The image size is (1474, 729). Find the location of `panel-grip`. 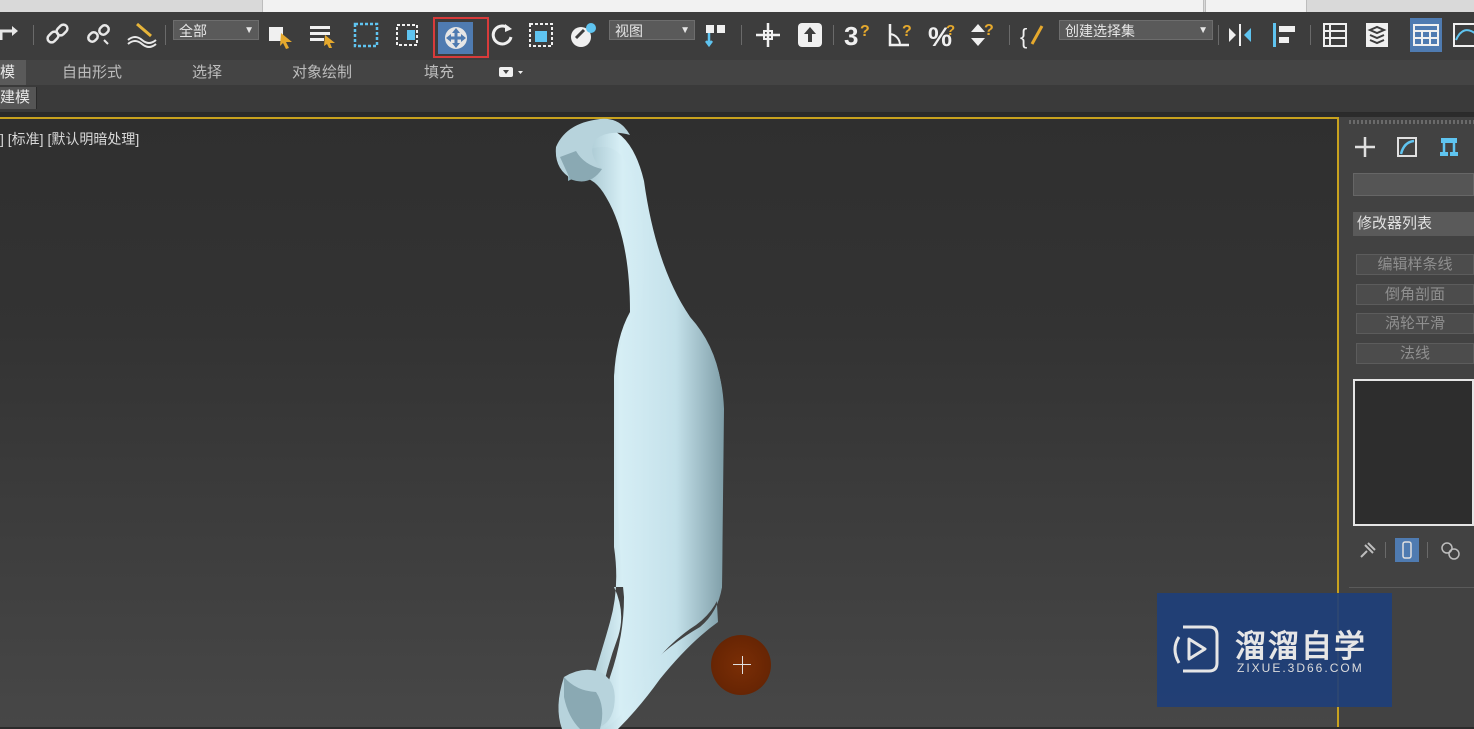

panel-grip is located at coordinates (1411, 122).